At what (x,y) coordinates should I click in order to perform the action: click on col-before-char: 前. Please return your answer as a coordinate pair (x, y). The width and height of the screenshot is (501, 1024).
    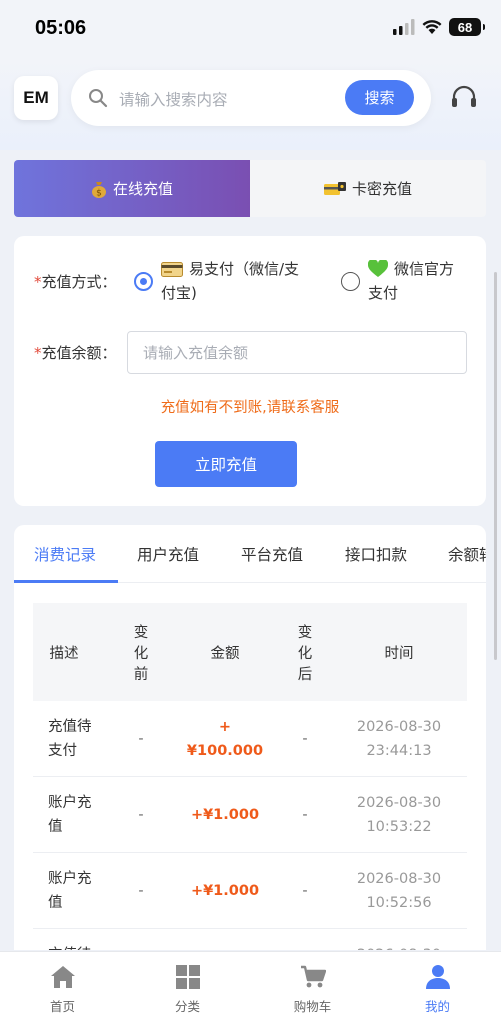
    Looking at the image, I should click on (141, 674).